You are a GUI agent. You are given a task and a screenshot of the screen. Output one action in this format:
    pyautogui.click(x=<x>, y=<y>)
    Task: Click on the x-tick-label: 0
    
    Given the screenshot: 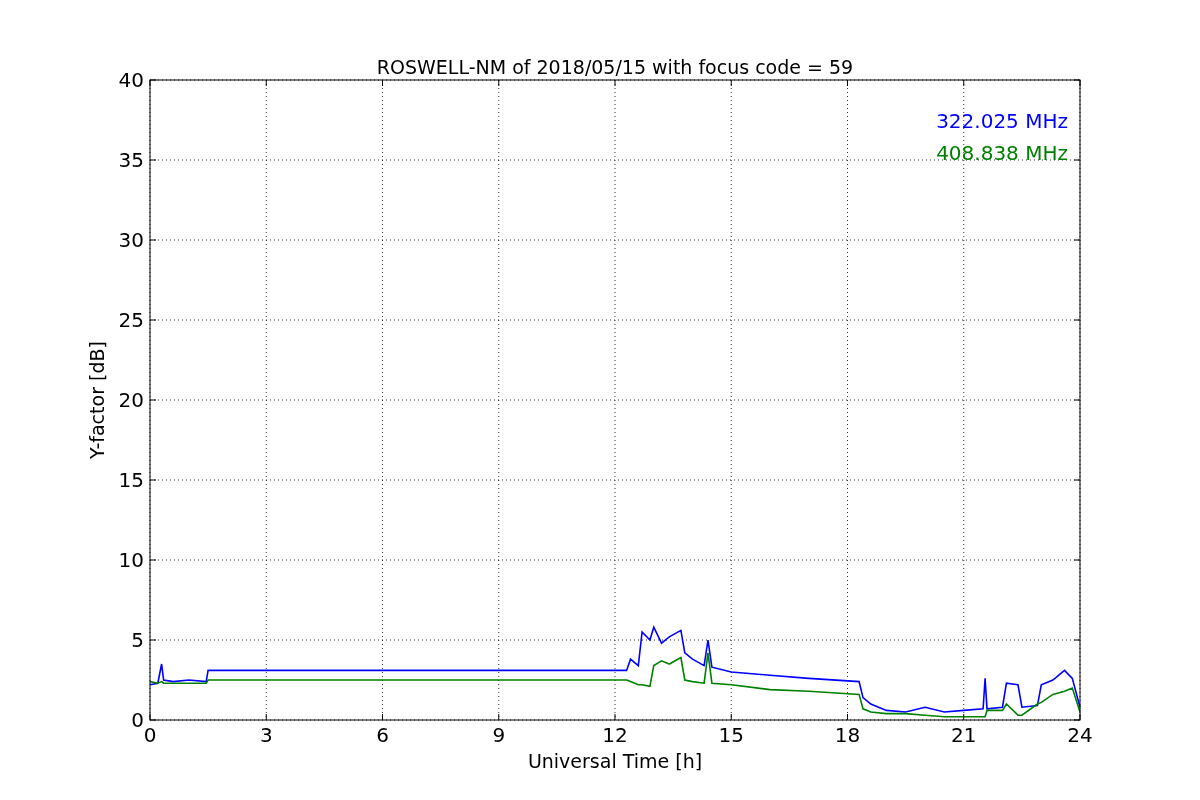 What is the action you would take?
    pyautogui.click(x=150, y=735)
    